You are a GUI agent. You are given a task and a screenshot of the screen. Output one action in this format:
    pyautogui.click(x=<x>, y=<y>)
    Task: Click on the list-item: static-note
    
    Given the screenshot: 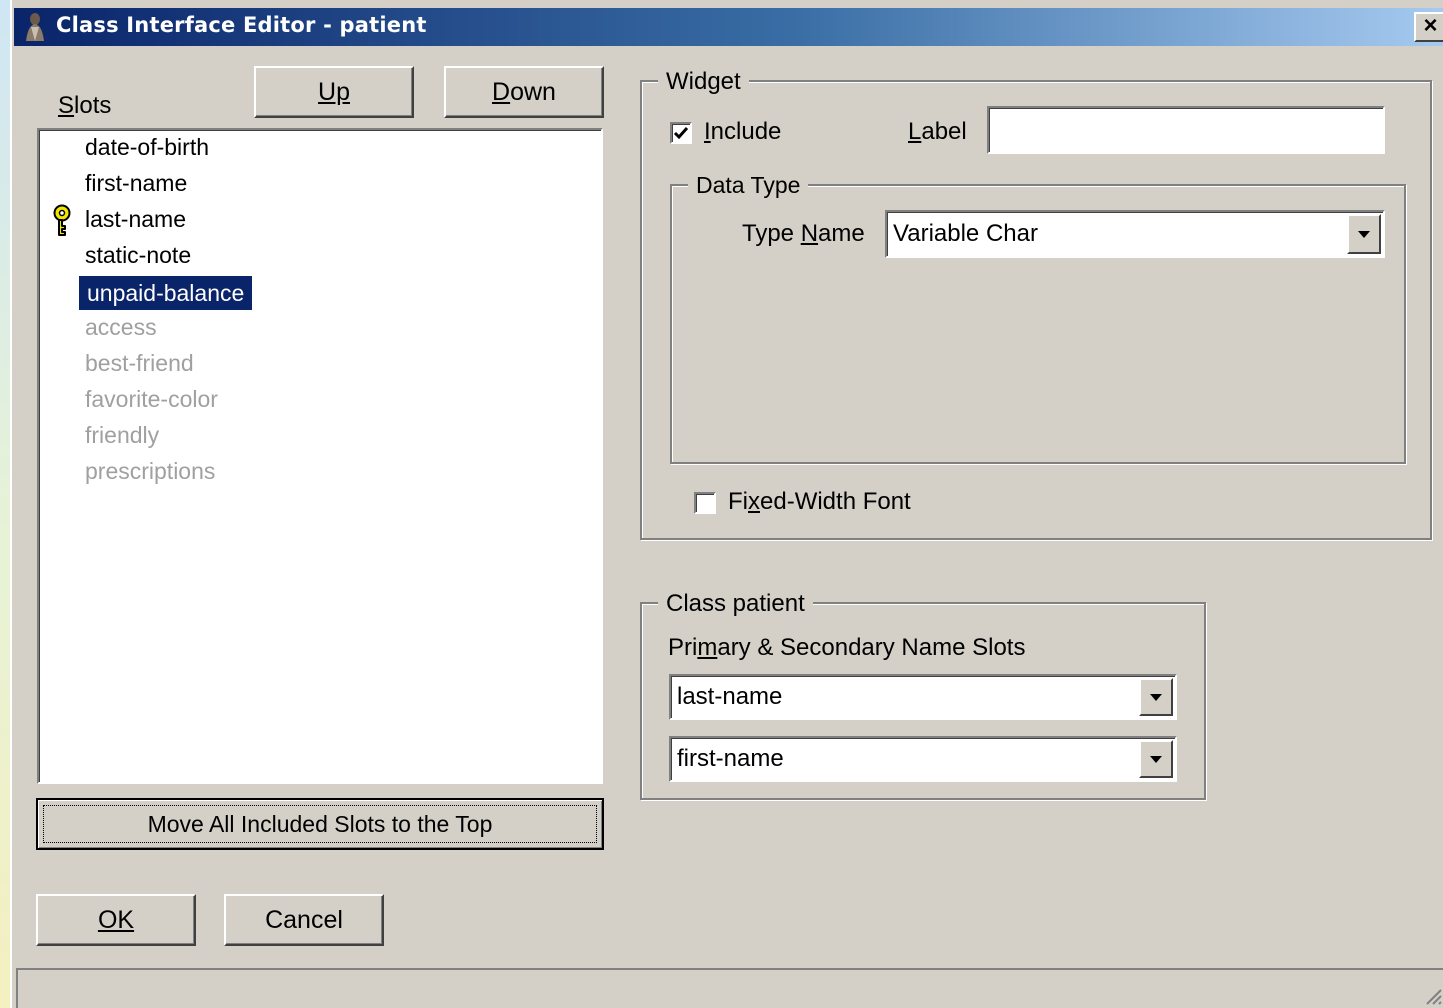 What is the action you would take?
    pyautogui.click(x=138, y=255)
    